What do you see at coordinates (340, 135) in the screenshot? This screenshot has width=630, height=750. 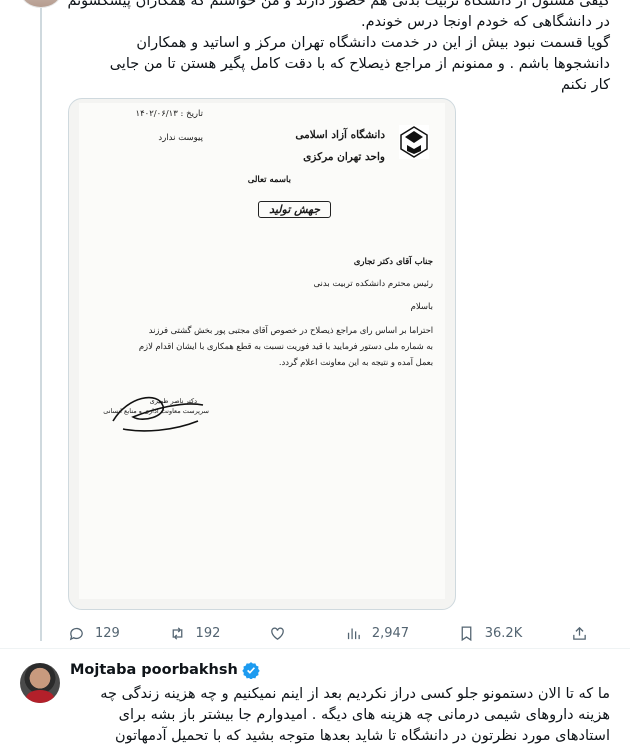 I see `university-name: دانشگاه آزاد اسلامی` at bounding box center [340, 135].